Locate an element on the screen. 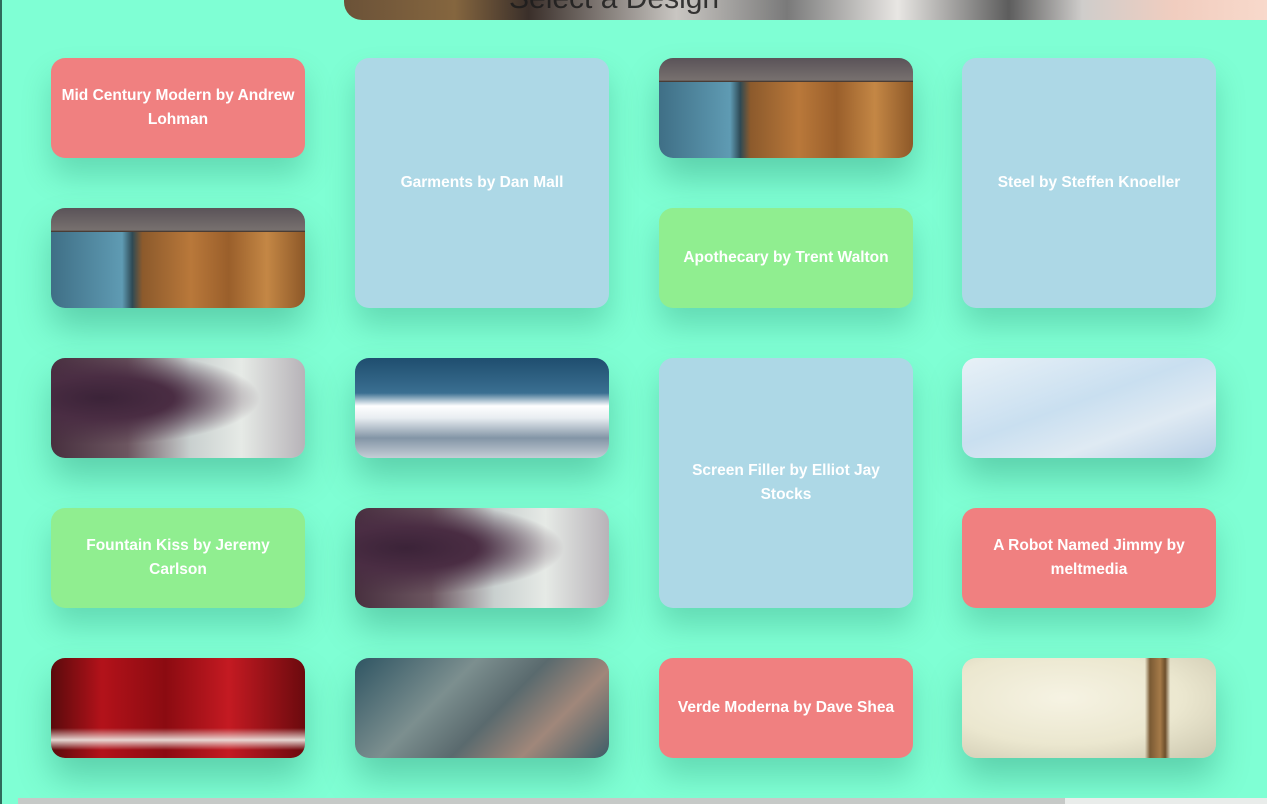 The width and height of the screenshot is (1267, 804). design-tile-steel: Steel by Steffen Knoeller is located at coordinates (1089, 183).